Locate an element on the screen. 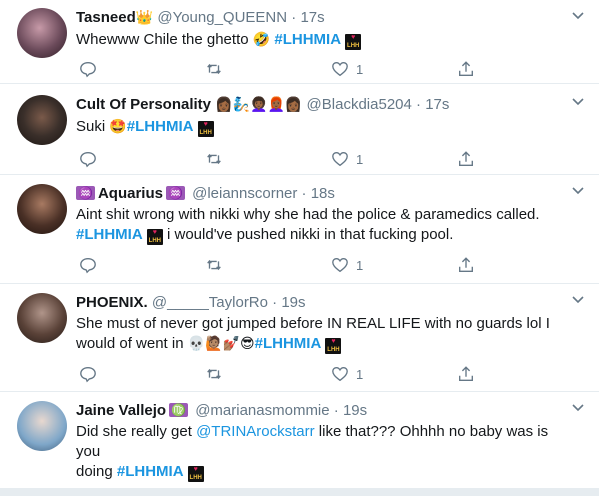 The width and height of the screenshot is (599, 504). display-name: Tasneed is located at coordinates (106, 17).